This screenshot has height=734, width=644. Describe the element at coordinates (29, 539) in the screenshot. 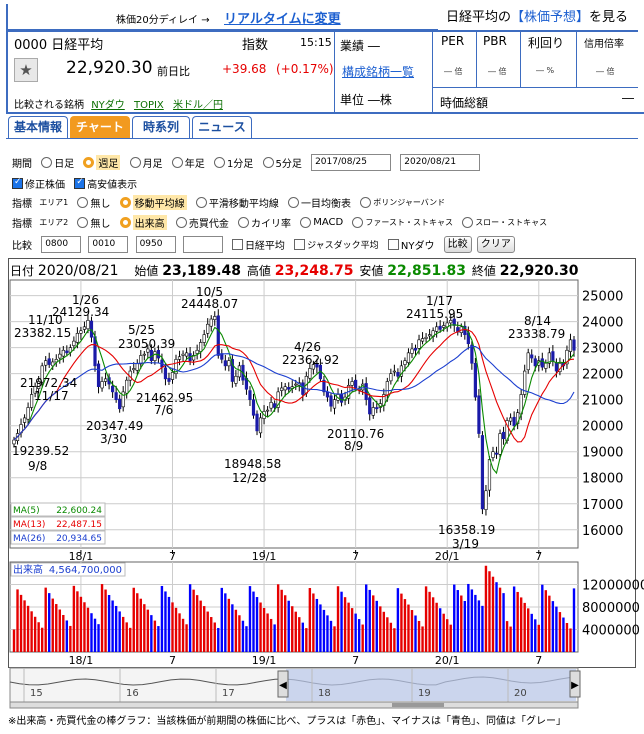

I see `ma-legend-name: MA(26)` at that location.